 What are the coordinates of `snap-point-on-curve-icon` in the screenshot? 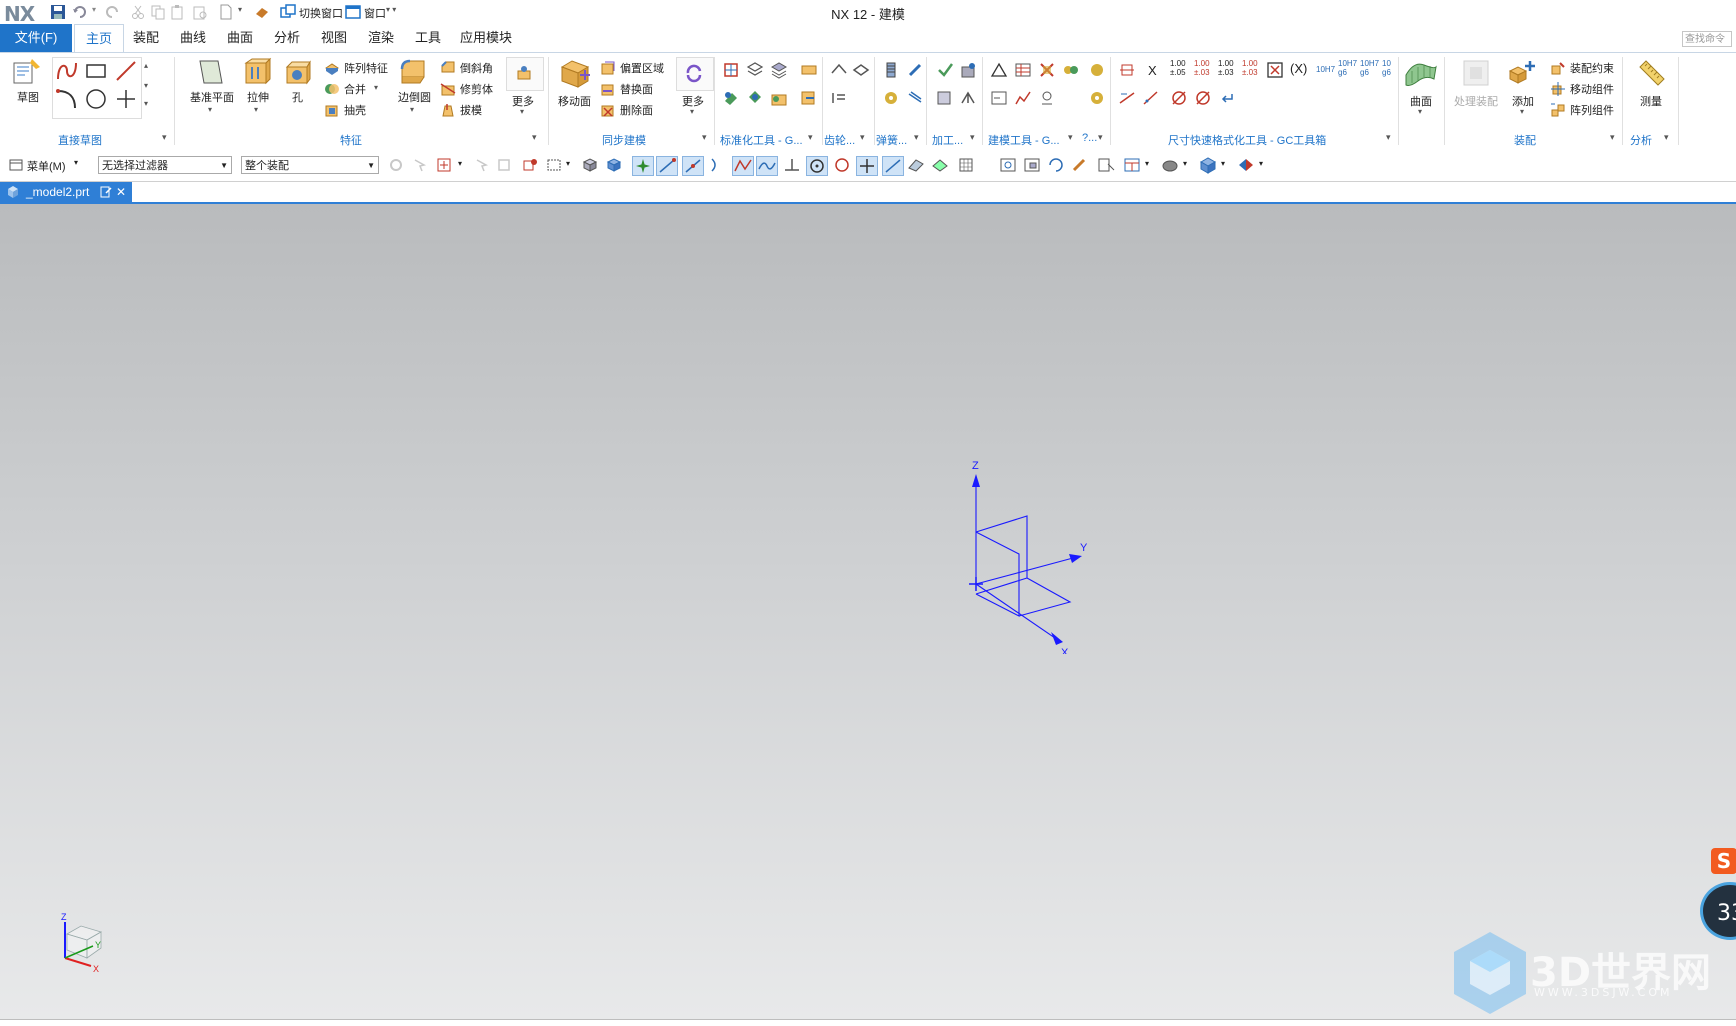 It's located at (893, 166).